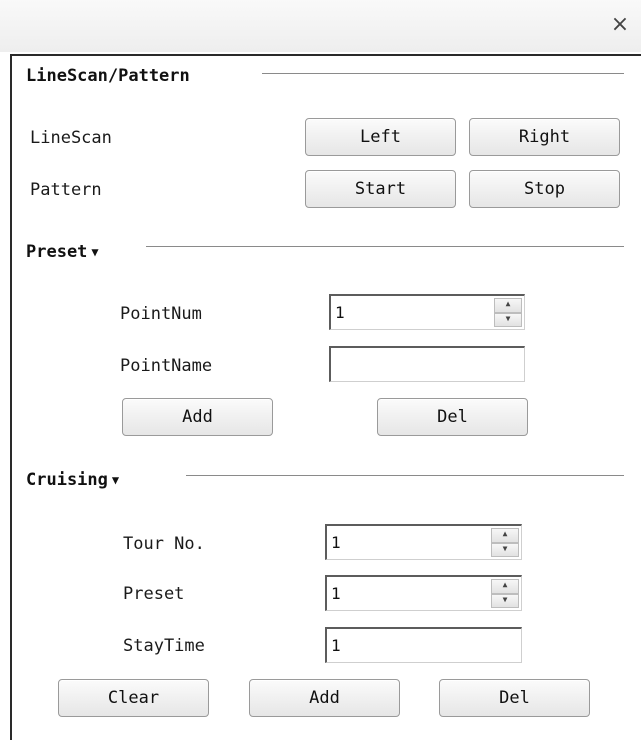 This screenshot has height=740, width=641. What do you see at coordinates (67, 480) in the screenshot?
I see `cruising-title: Cruising` at bounding box center [67, 480].